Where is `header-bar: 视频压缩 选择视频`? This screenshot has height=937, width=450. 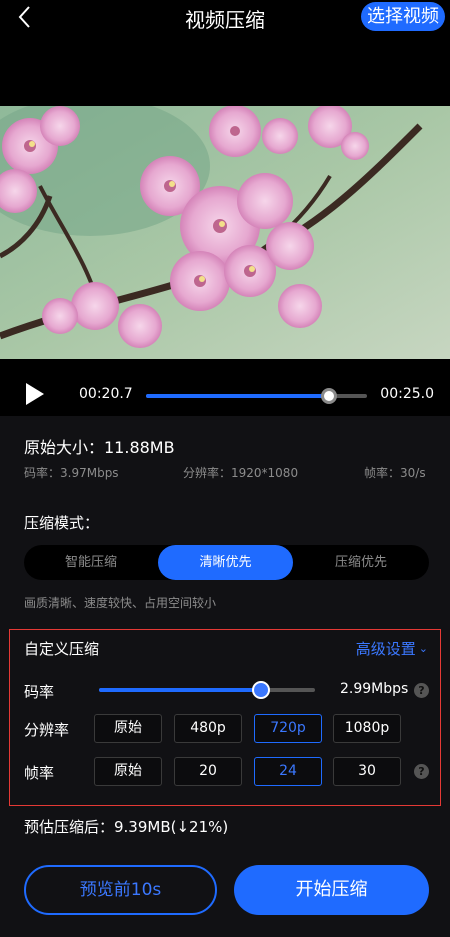 header-bar: 视频压缩 选择视频 is located at coordinates (225, 18).